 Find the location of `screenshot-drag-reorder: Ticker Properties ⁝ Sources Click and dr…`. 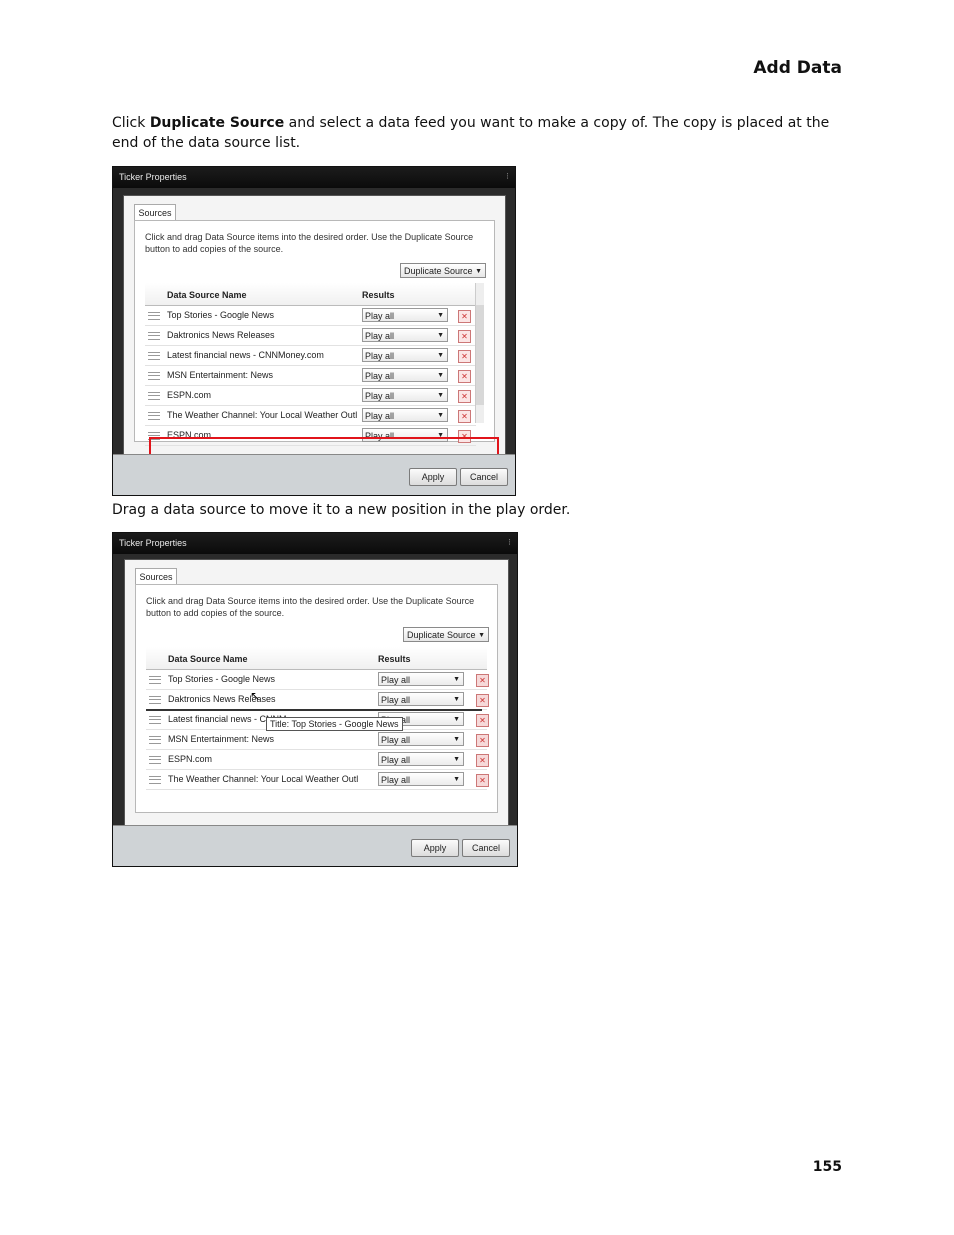

screenshot-drag-reorder: Ticker Properties ⁝ Sources Click and dr… is located at coordinates (315, 699).